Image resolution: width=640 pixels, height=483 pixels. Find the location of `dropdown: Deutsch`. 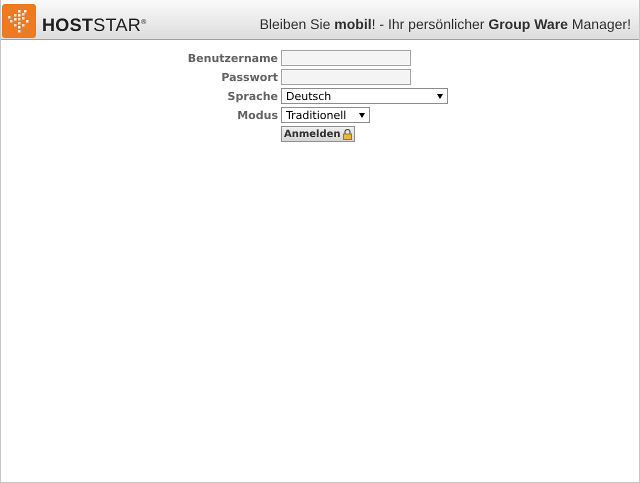

dropdown: Deutsch is located at coordinates (364, 96).